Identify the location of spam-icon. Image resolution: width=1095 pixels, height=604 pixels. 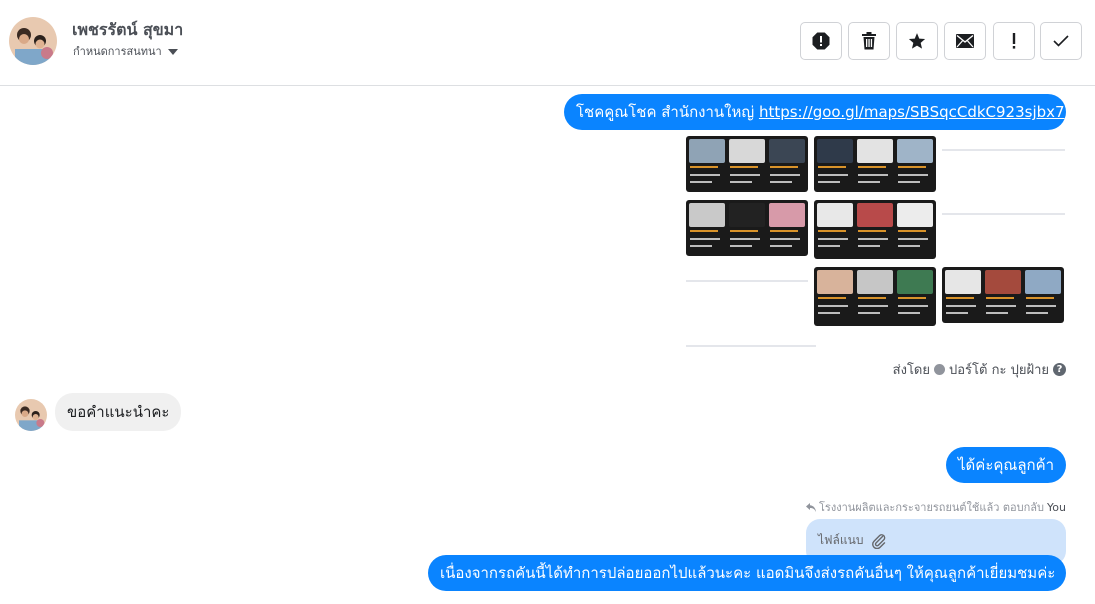
(821, 41).